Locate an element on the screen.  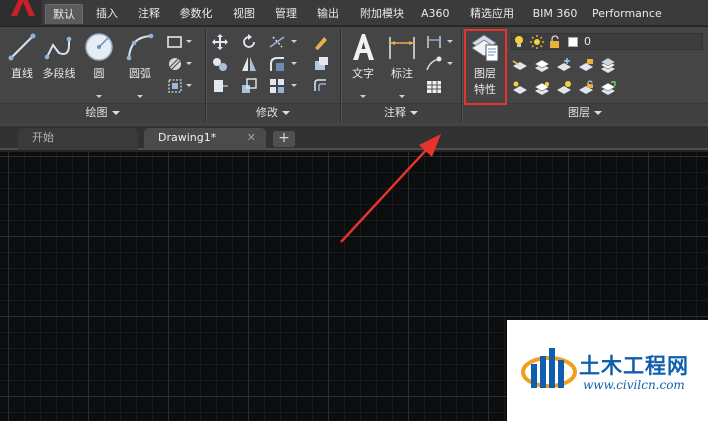
boundary-icon is located at coordinates (175, 86).